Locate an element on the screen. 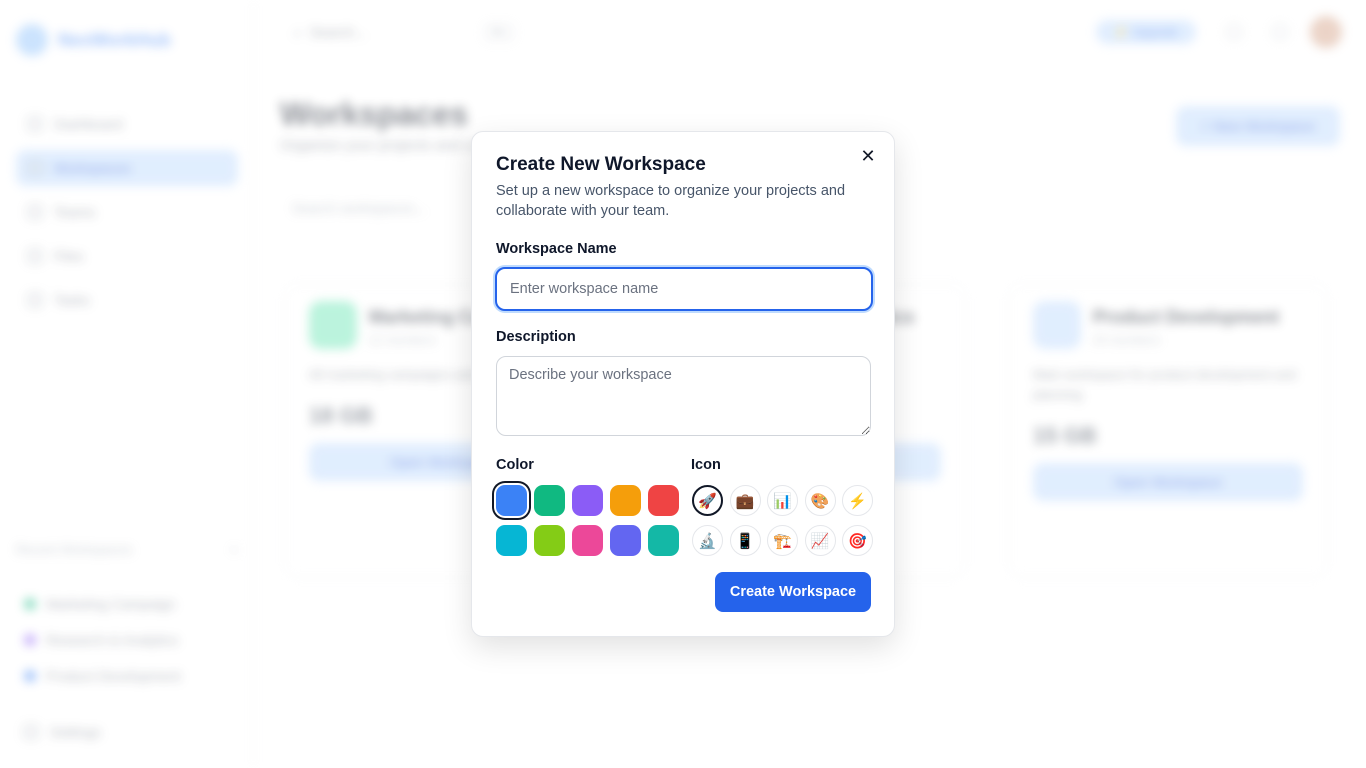 The width and height of the screenshot is (1366, 768). description-textarea is located at coordinates (683, 396).